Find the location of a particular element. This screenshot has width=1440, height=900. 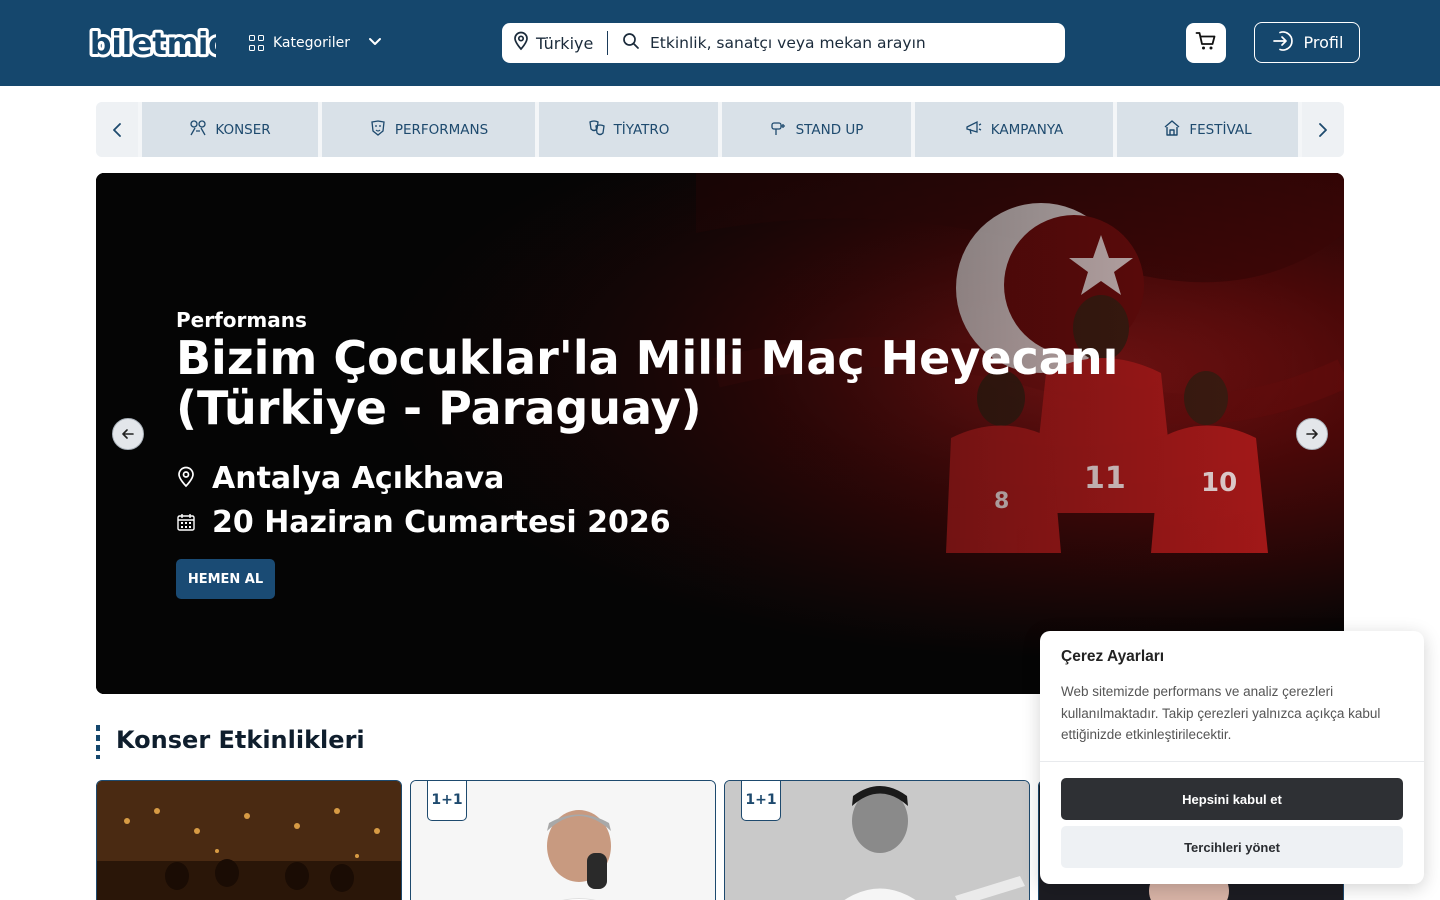

hero-next-button is located at coordinates (1312, 434).